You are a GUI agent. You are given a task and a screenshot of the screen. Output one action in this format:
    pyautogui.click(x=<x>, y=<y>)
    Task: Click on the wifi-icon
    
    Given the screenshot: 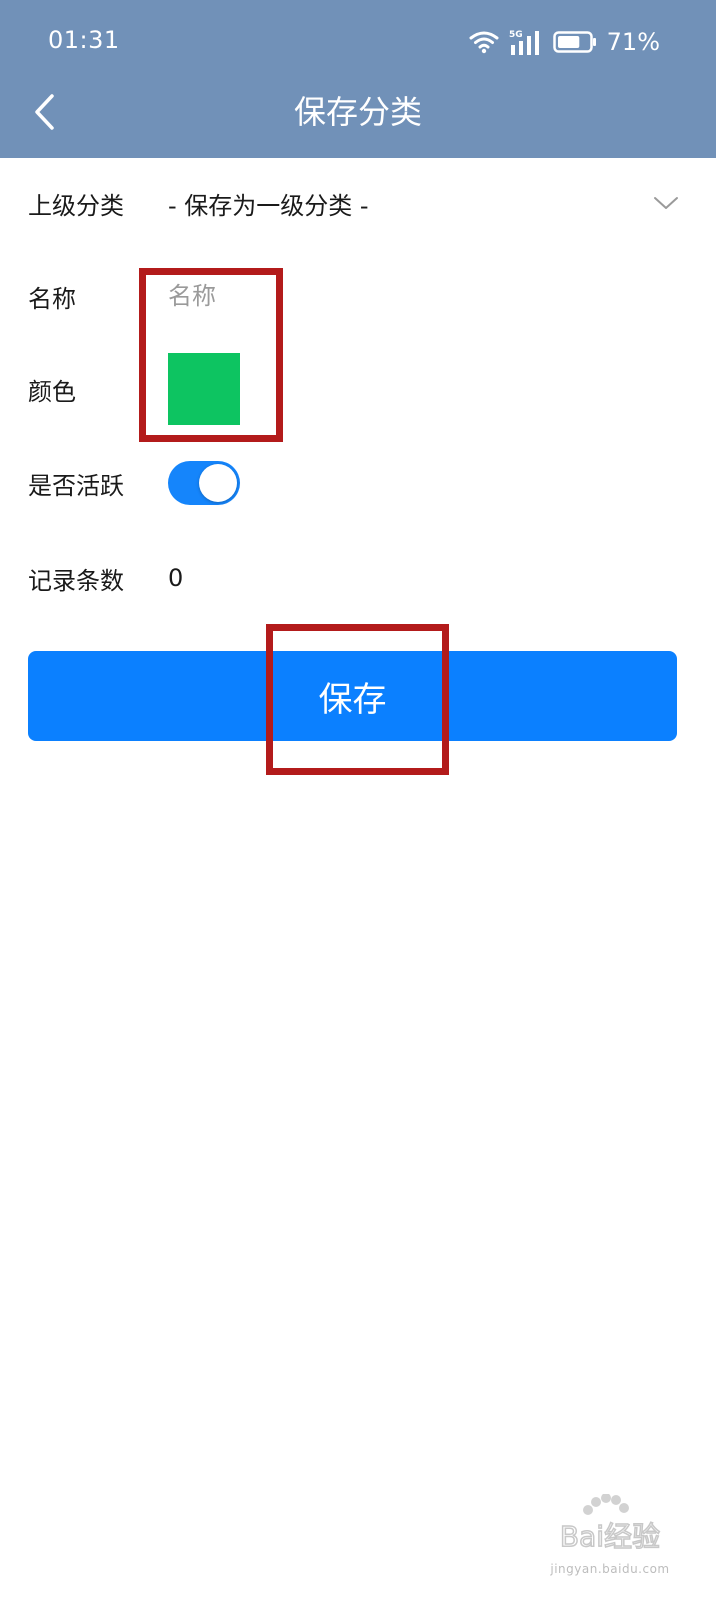 What is the action you would take?
    pyautogui.click(x=484, y=42)
    